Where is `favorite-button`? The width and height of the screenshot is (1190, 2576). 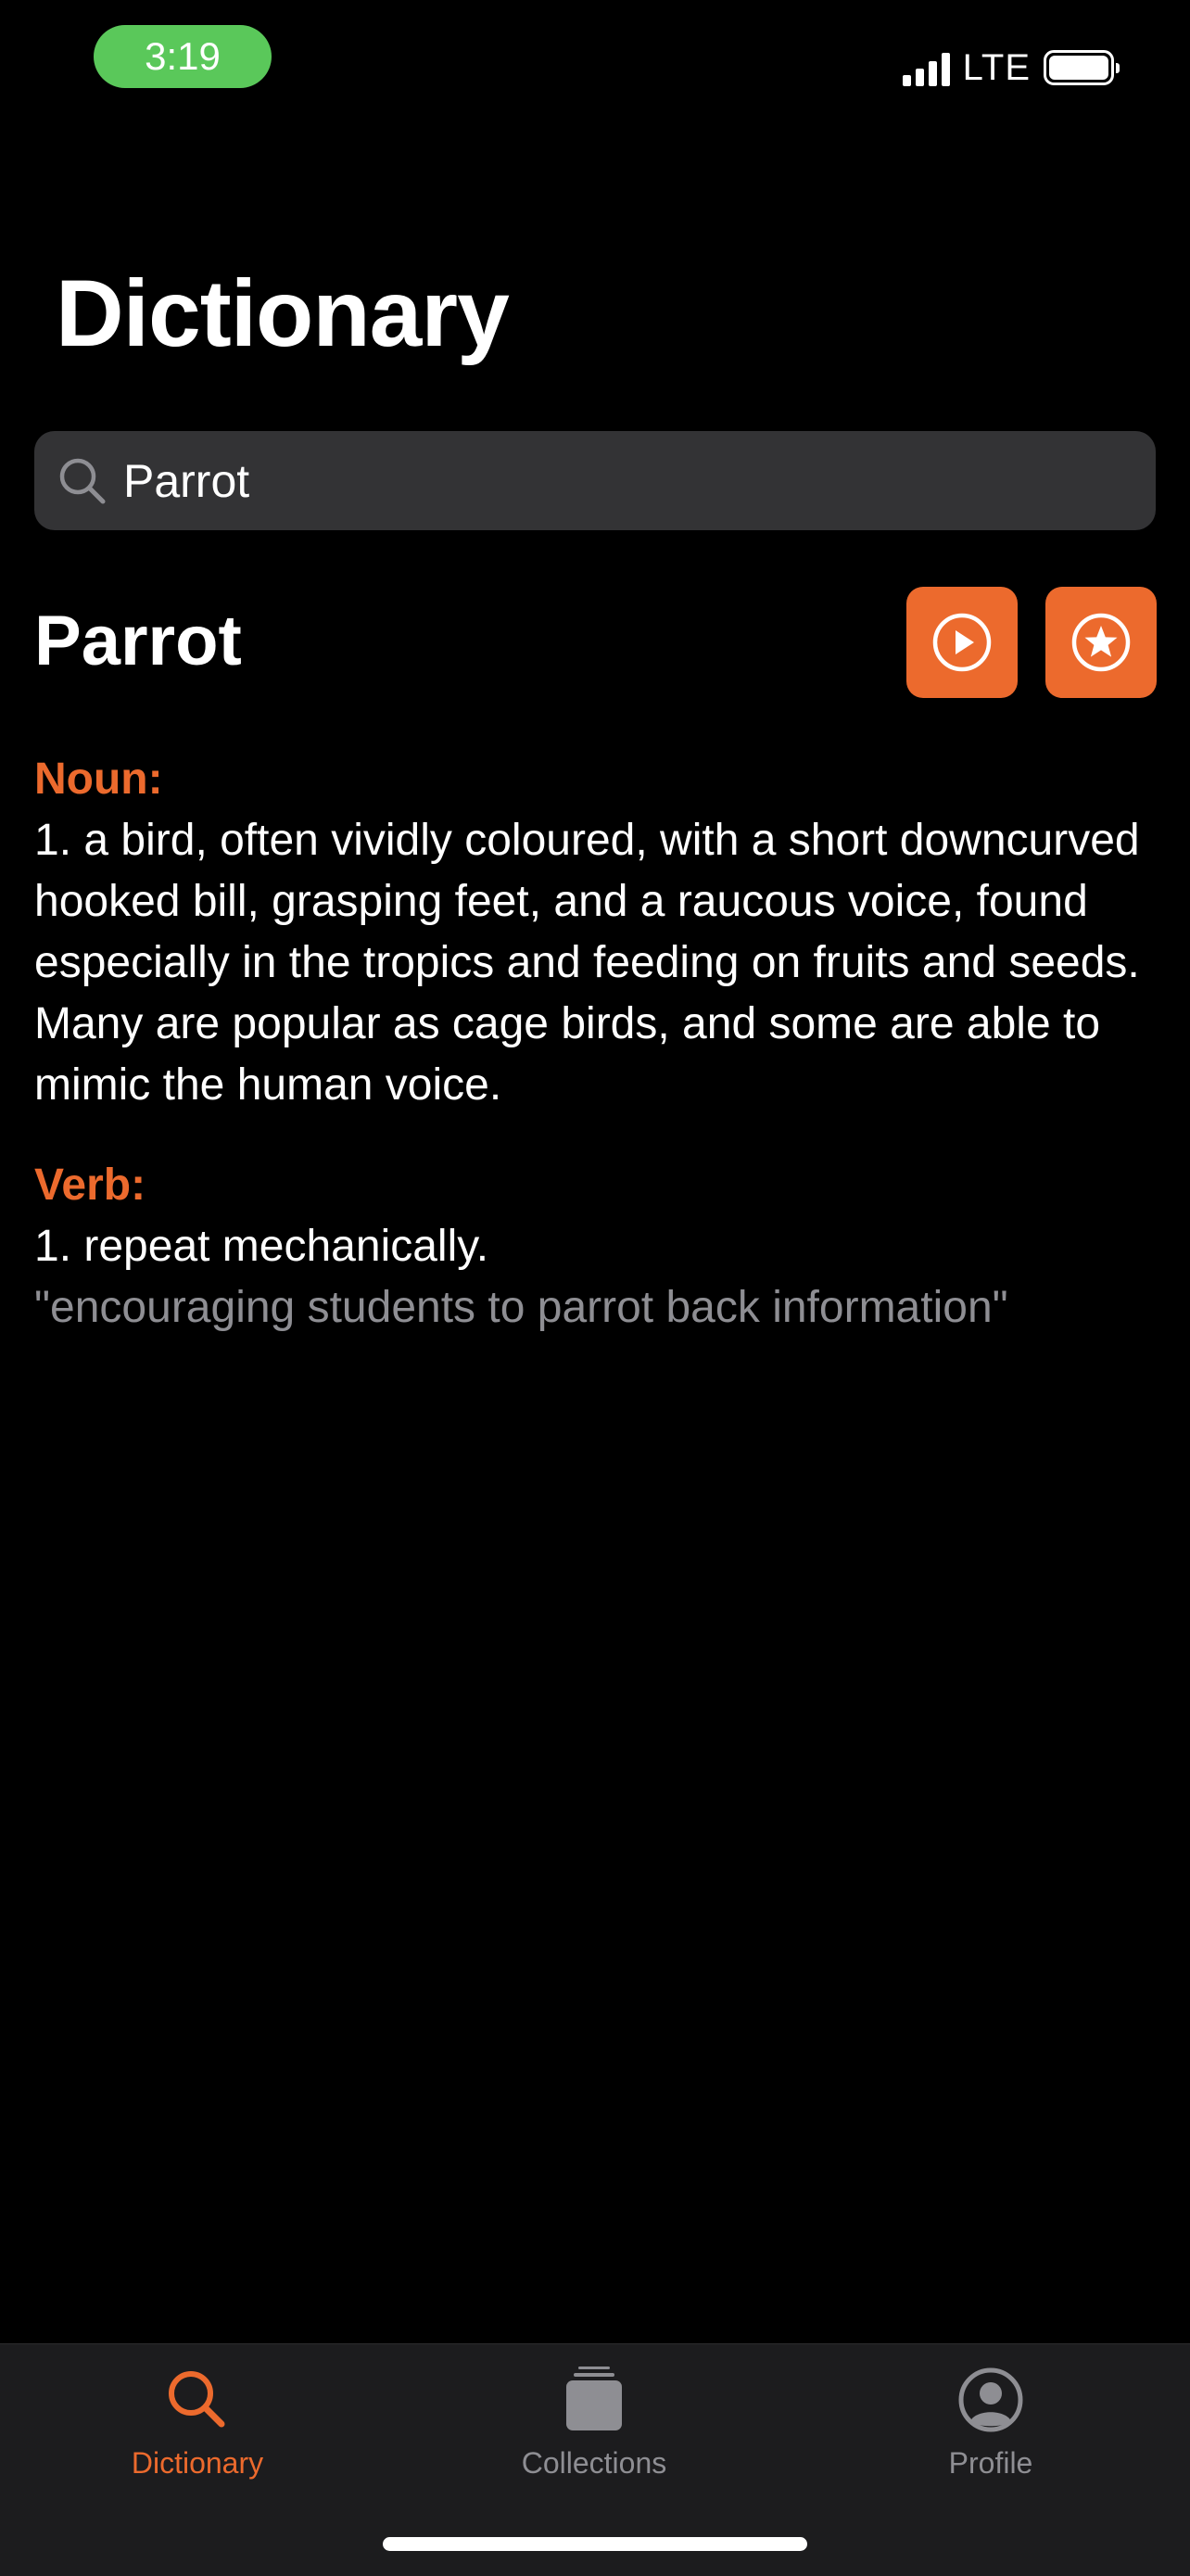 favorite-button is located at coordinates (1101, 642).